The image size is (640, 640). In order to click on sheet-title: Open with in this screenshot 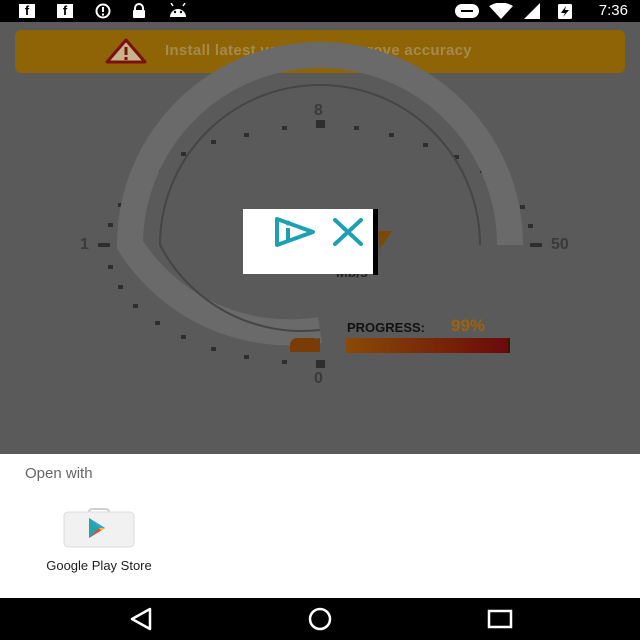, I will do `click(59, 473)`.